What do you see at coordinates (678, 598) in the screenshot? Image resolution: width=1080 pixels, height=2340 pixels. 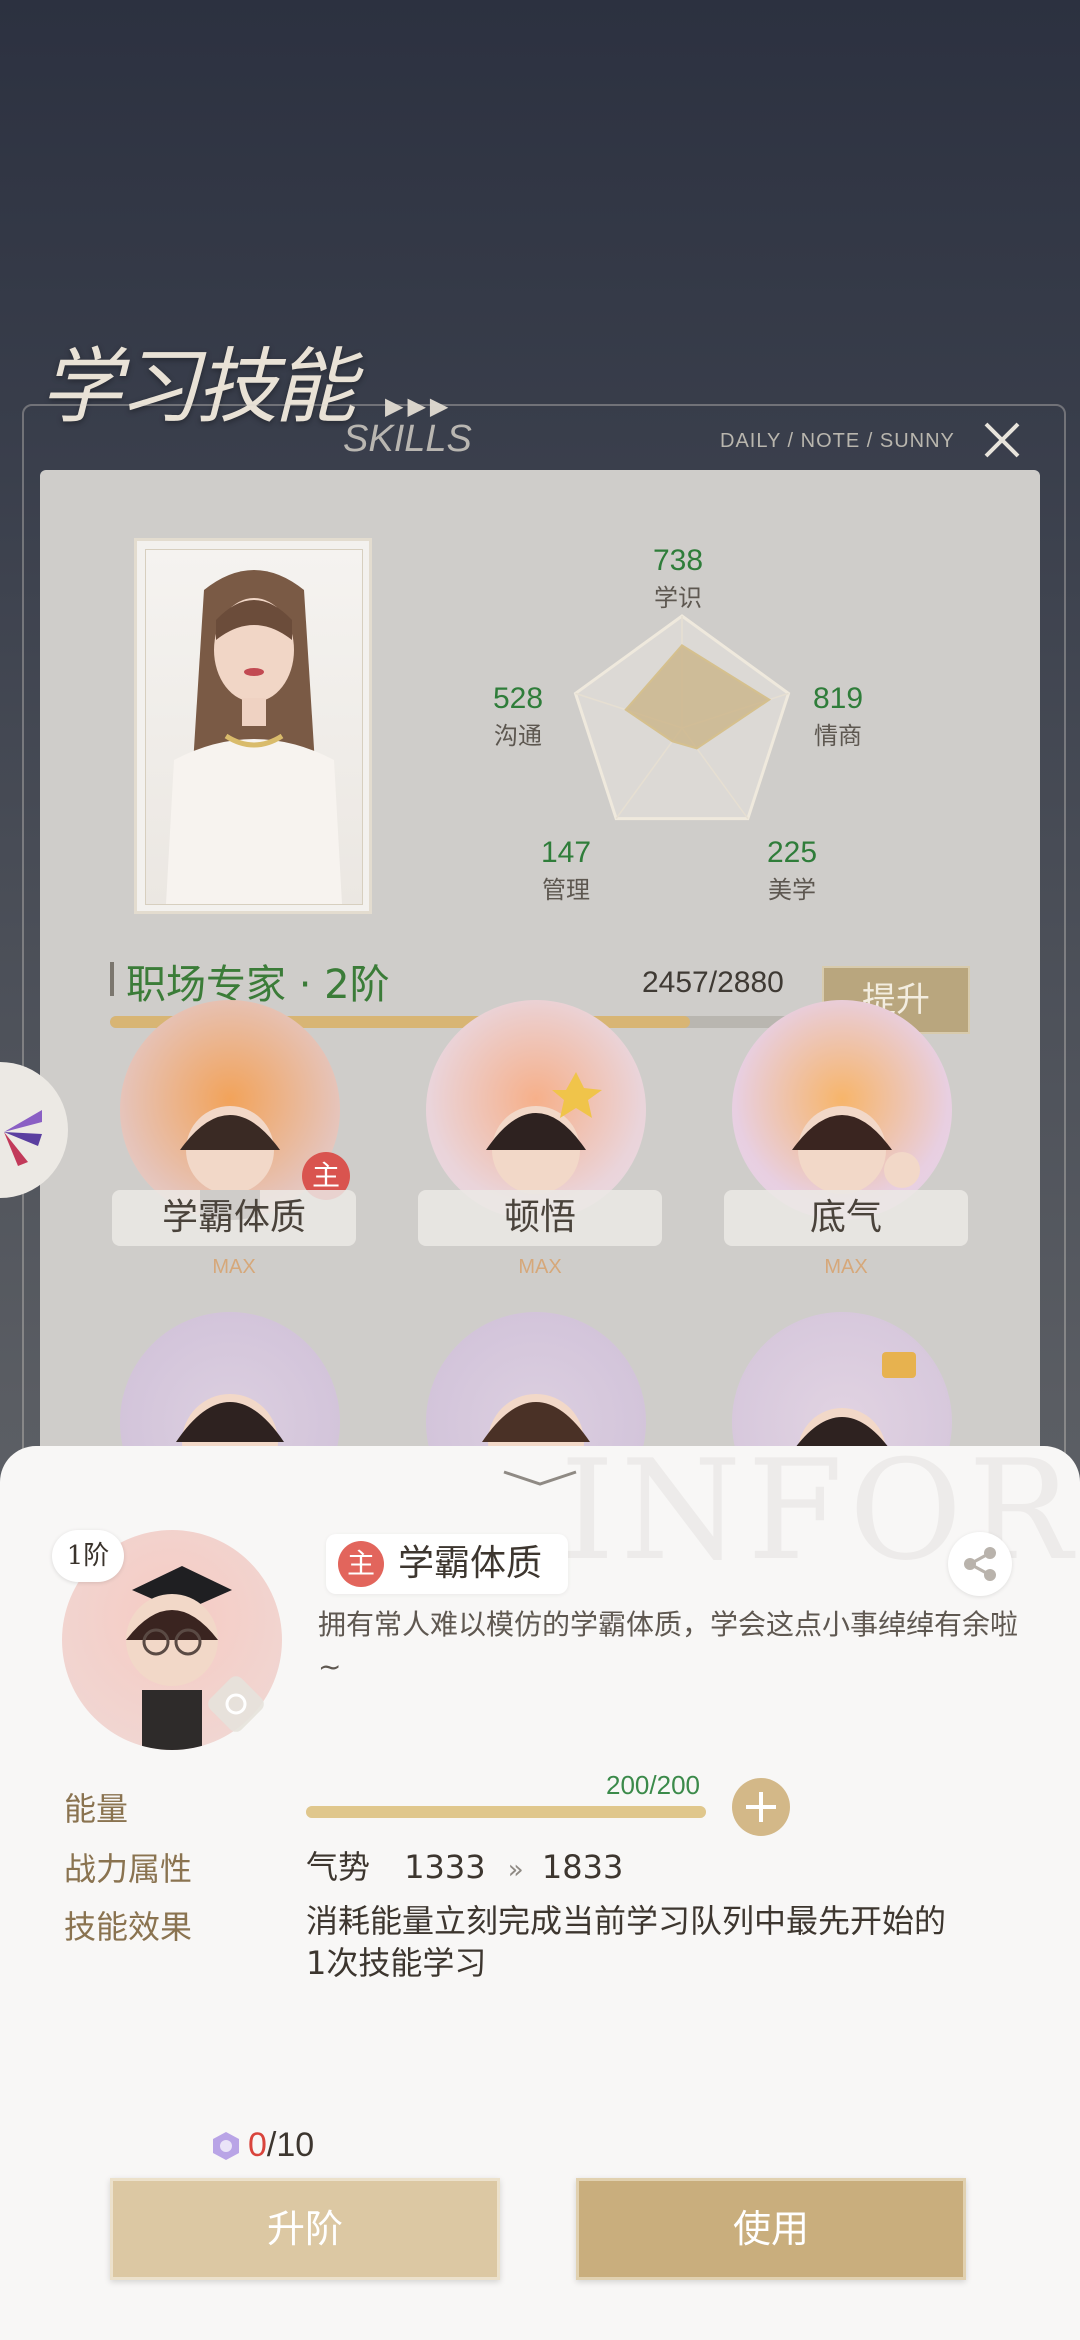 I see `stat-label: 学识` at bounding box center [678, 598].